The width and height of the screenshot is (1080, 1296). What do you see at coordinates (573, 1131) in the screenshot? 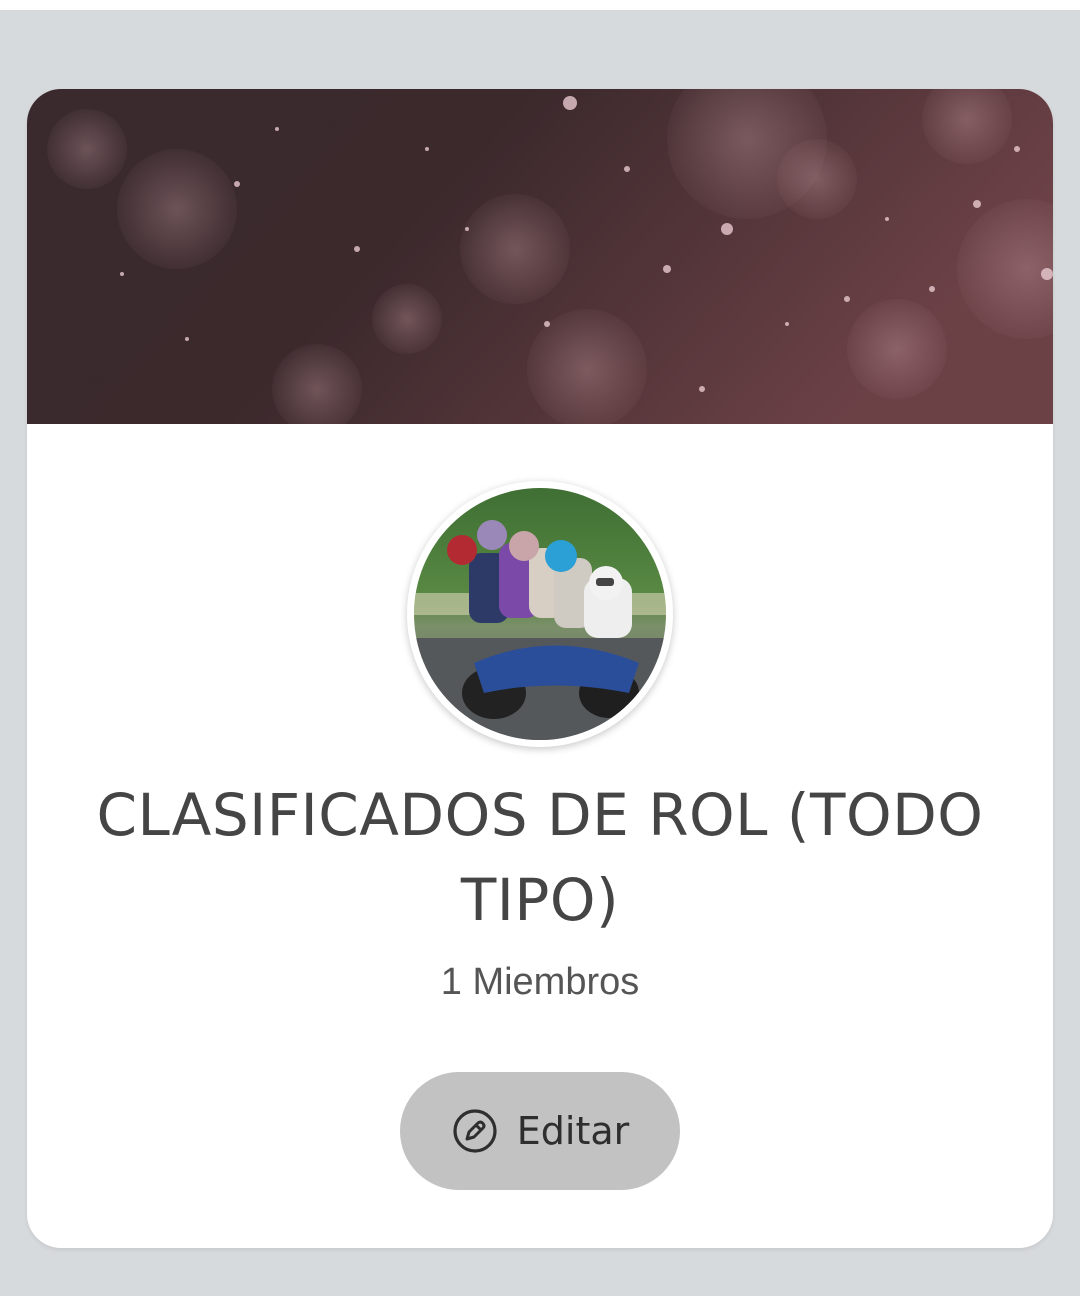
I see `edit-button-label: Editar` at bounding box center [573, 1131].